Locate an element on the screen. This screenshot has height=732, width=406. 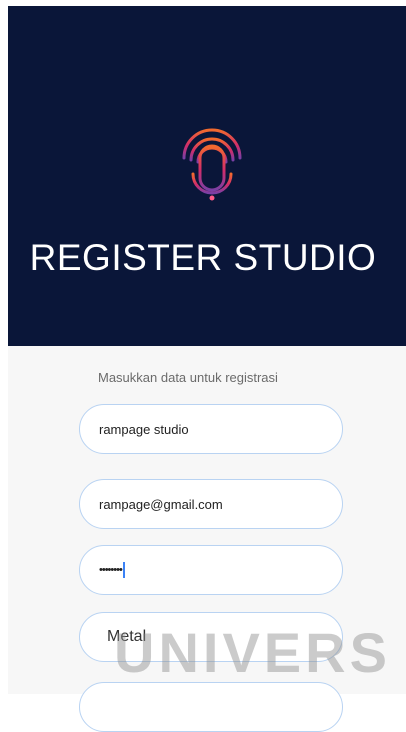
mic-sparkle is located at coordinates (212, 198).